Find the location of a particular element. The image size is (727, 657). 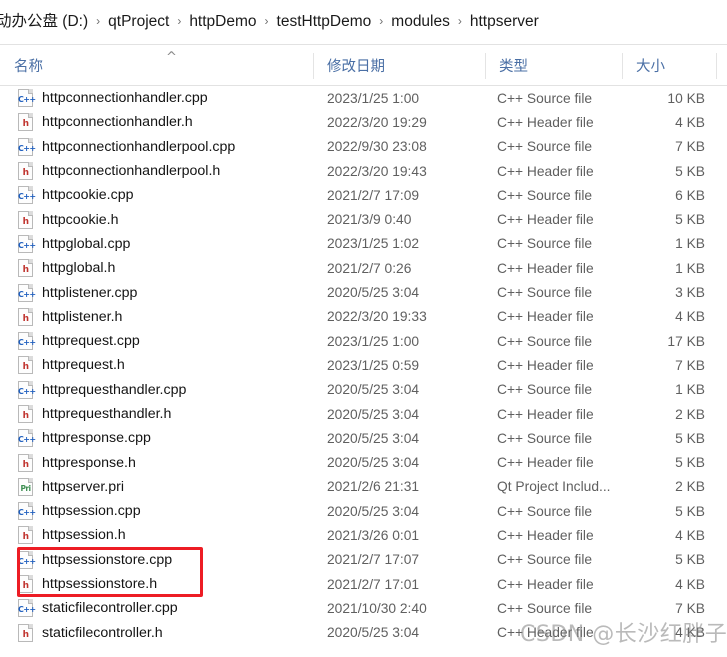

column-header-date-modified: 修改日期 is located at coordinates (399, 65).